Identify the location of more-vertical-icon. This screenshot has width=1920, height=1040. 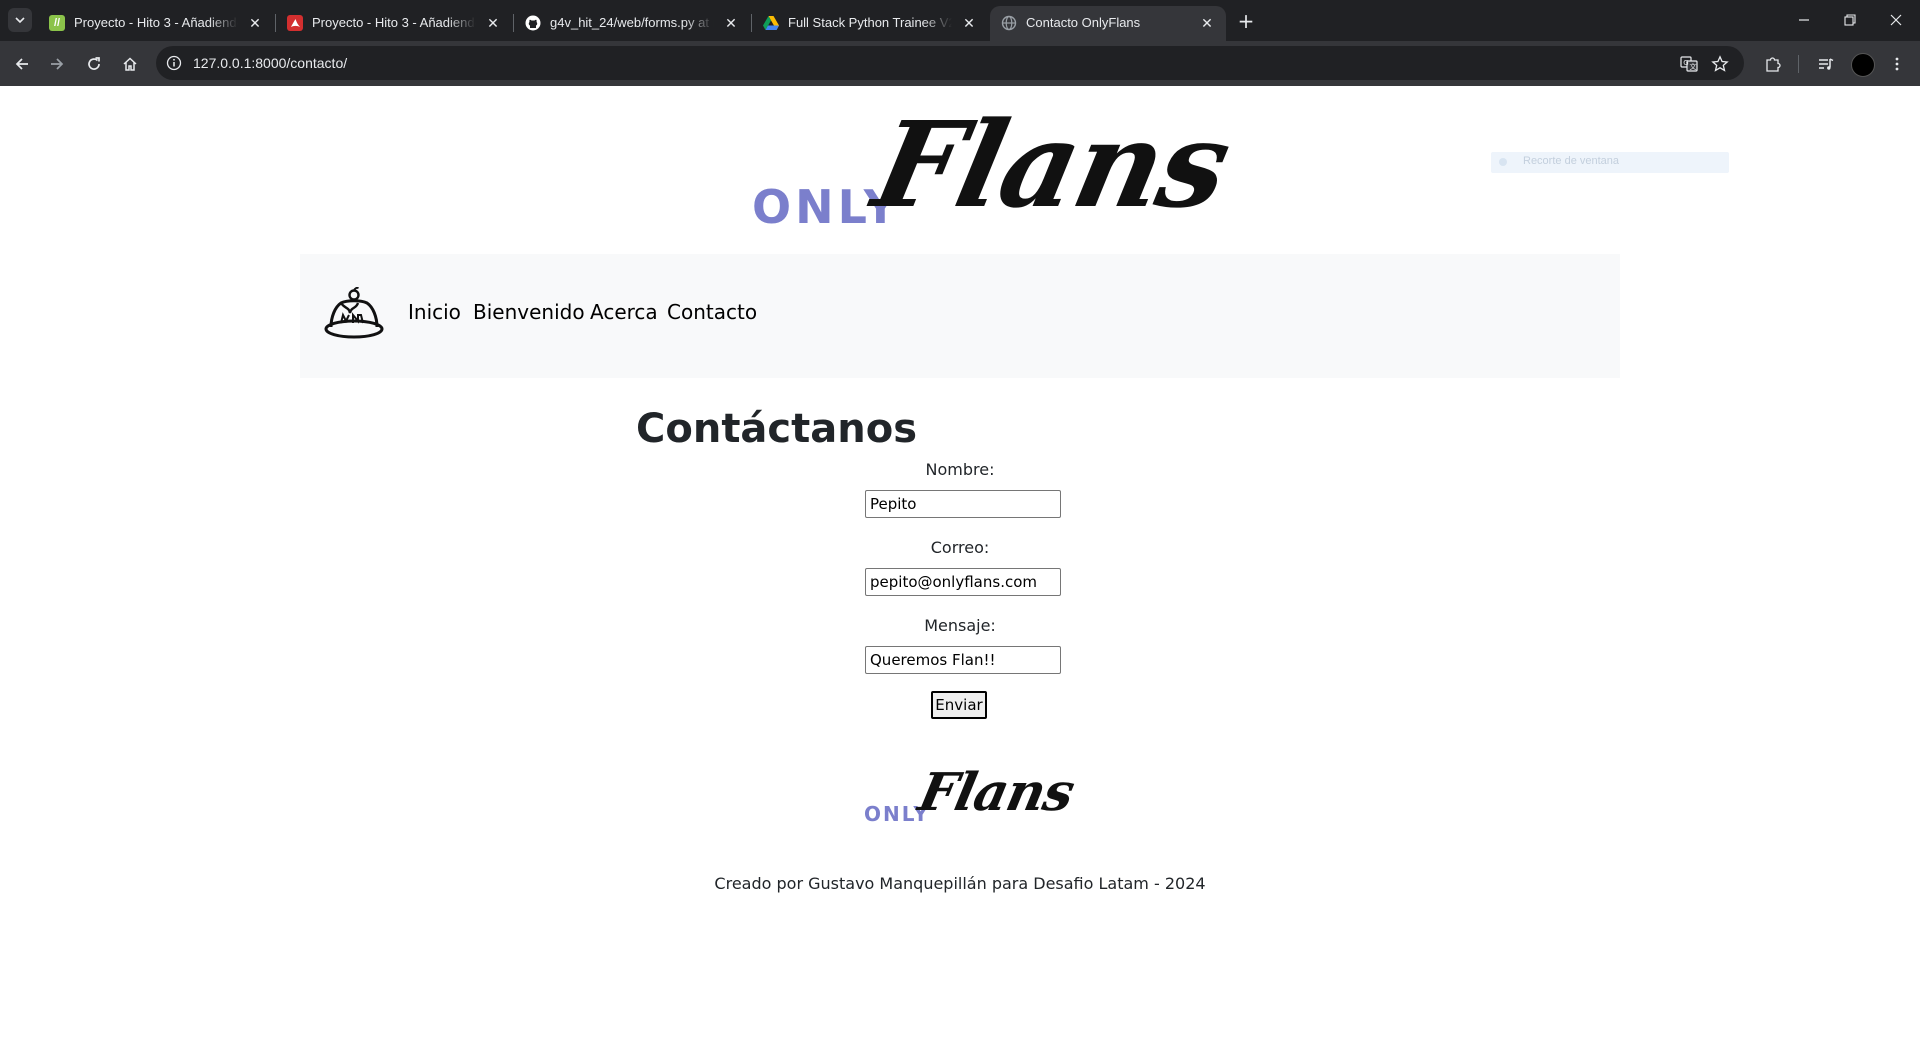
(1897, 64).